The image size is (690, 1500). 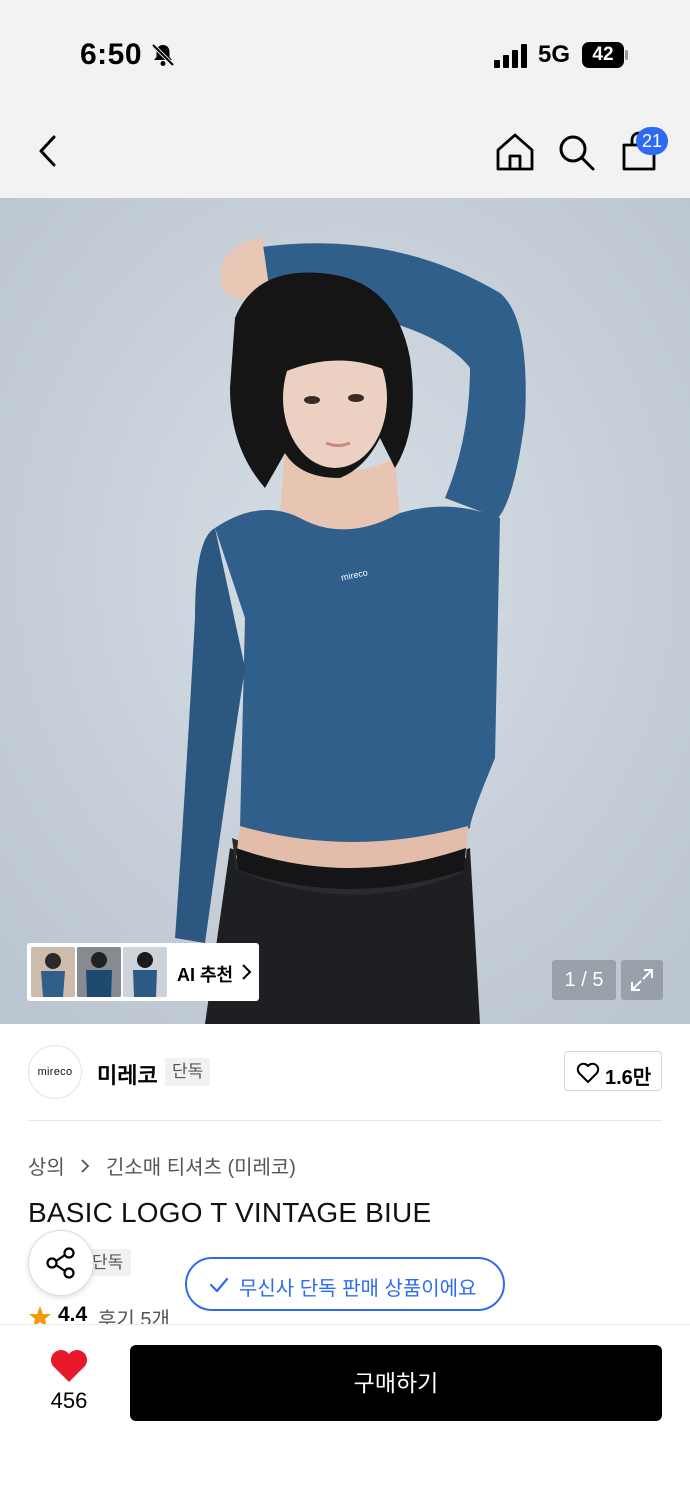 What do you see at coordinates (134, 1317) in the screenshot?
I see `review-count: 후기 5개` at bounding box center [134, 1317].